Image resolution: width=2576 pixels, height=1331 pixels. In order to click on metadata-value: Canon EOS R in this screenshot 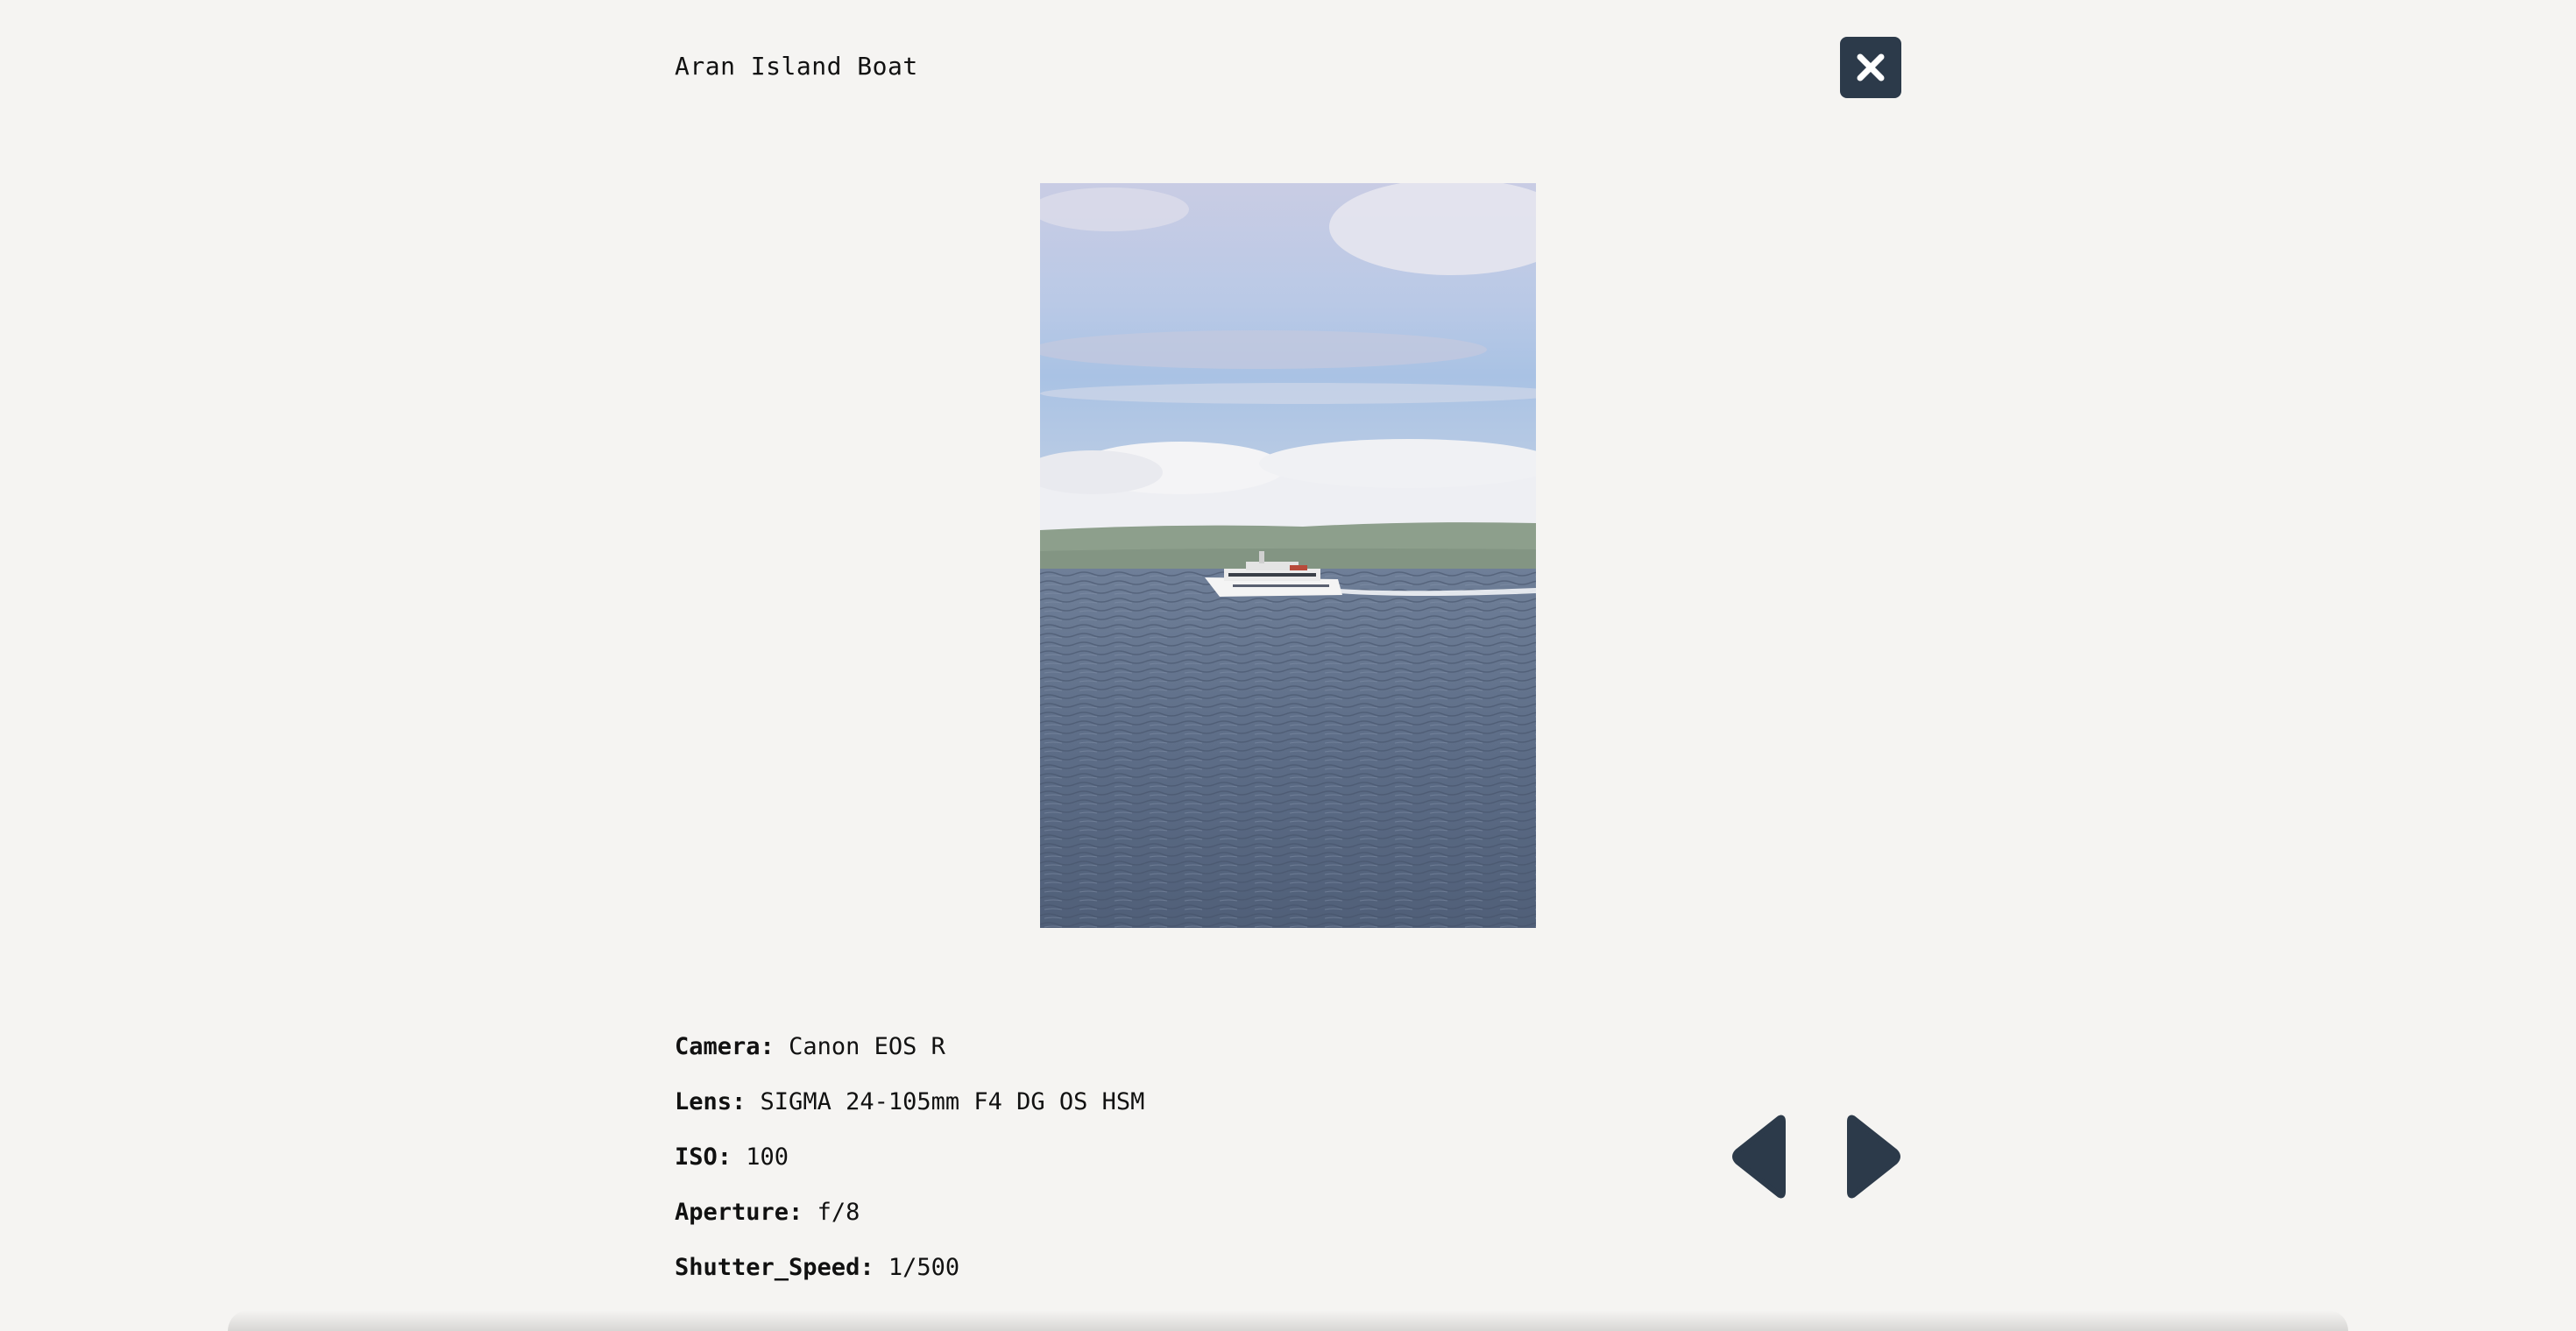, I will do `click(867, 1046)`.